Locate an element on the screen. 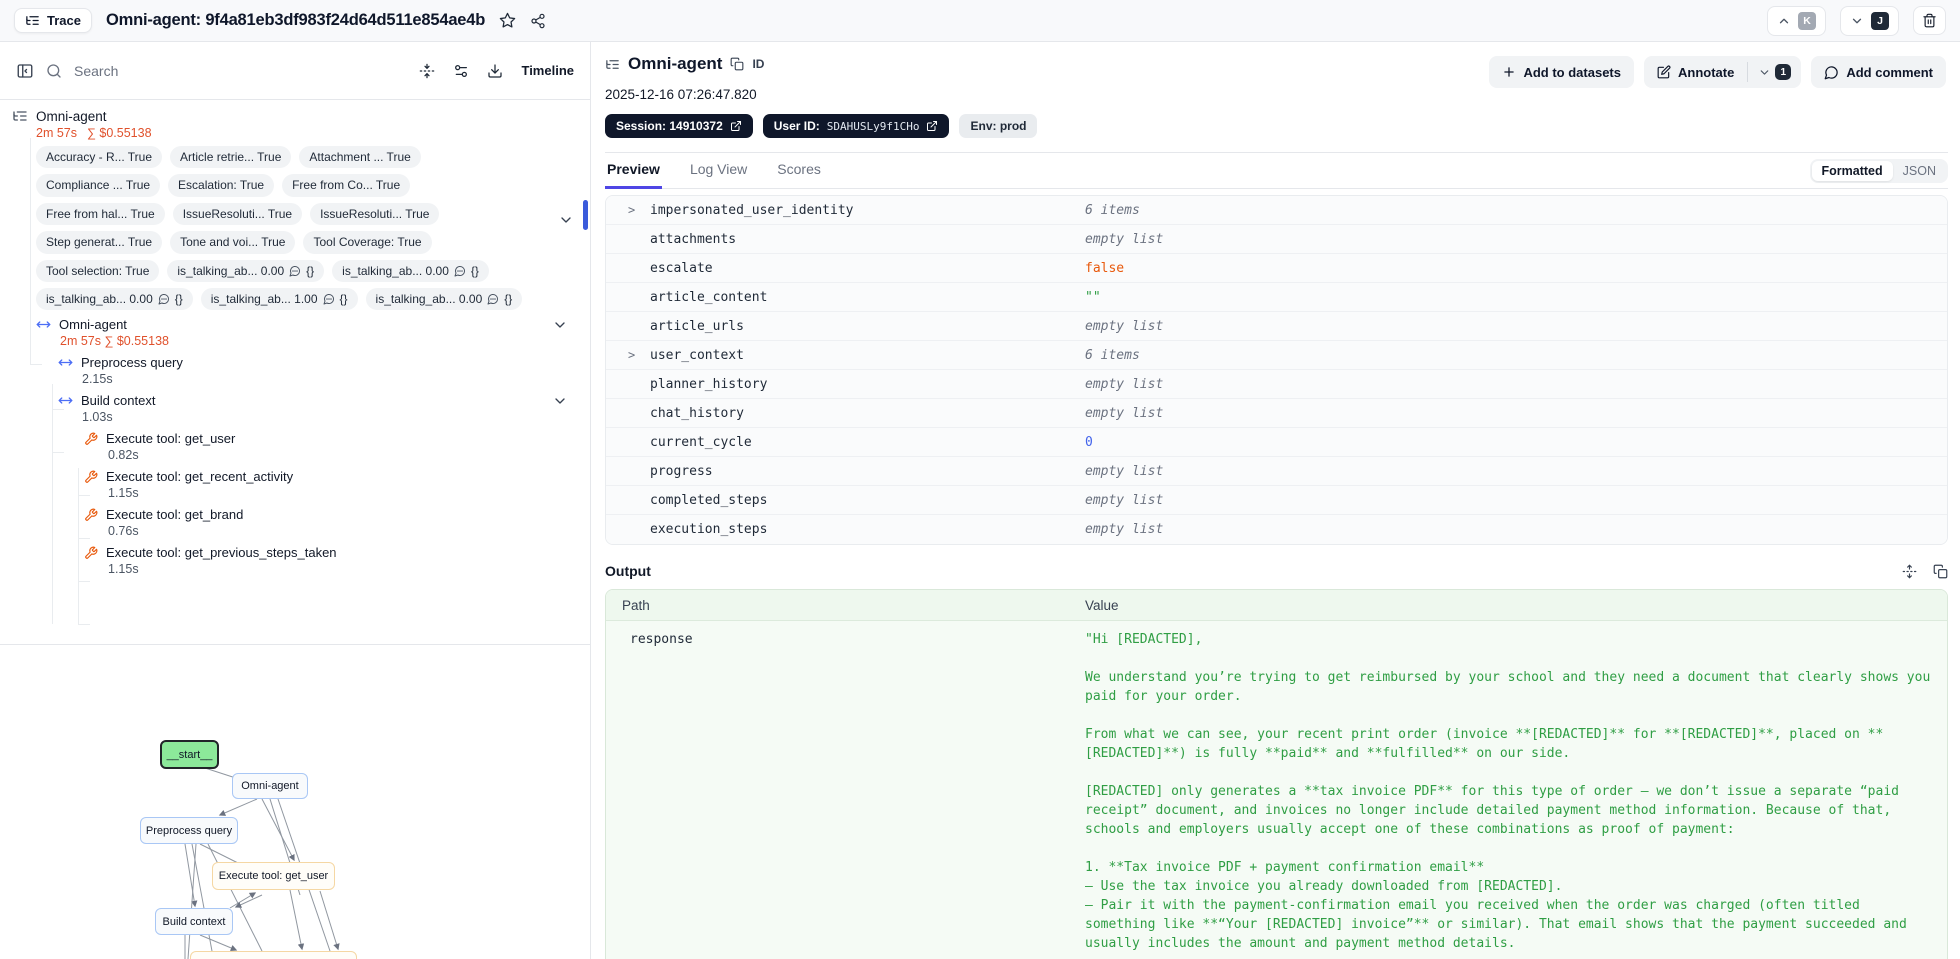 This screenshot has height=959, width=1960. graph-node: Execute tool: get_recent_activity is located at coordinates (273, 955).